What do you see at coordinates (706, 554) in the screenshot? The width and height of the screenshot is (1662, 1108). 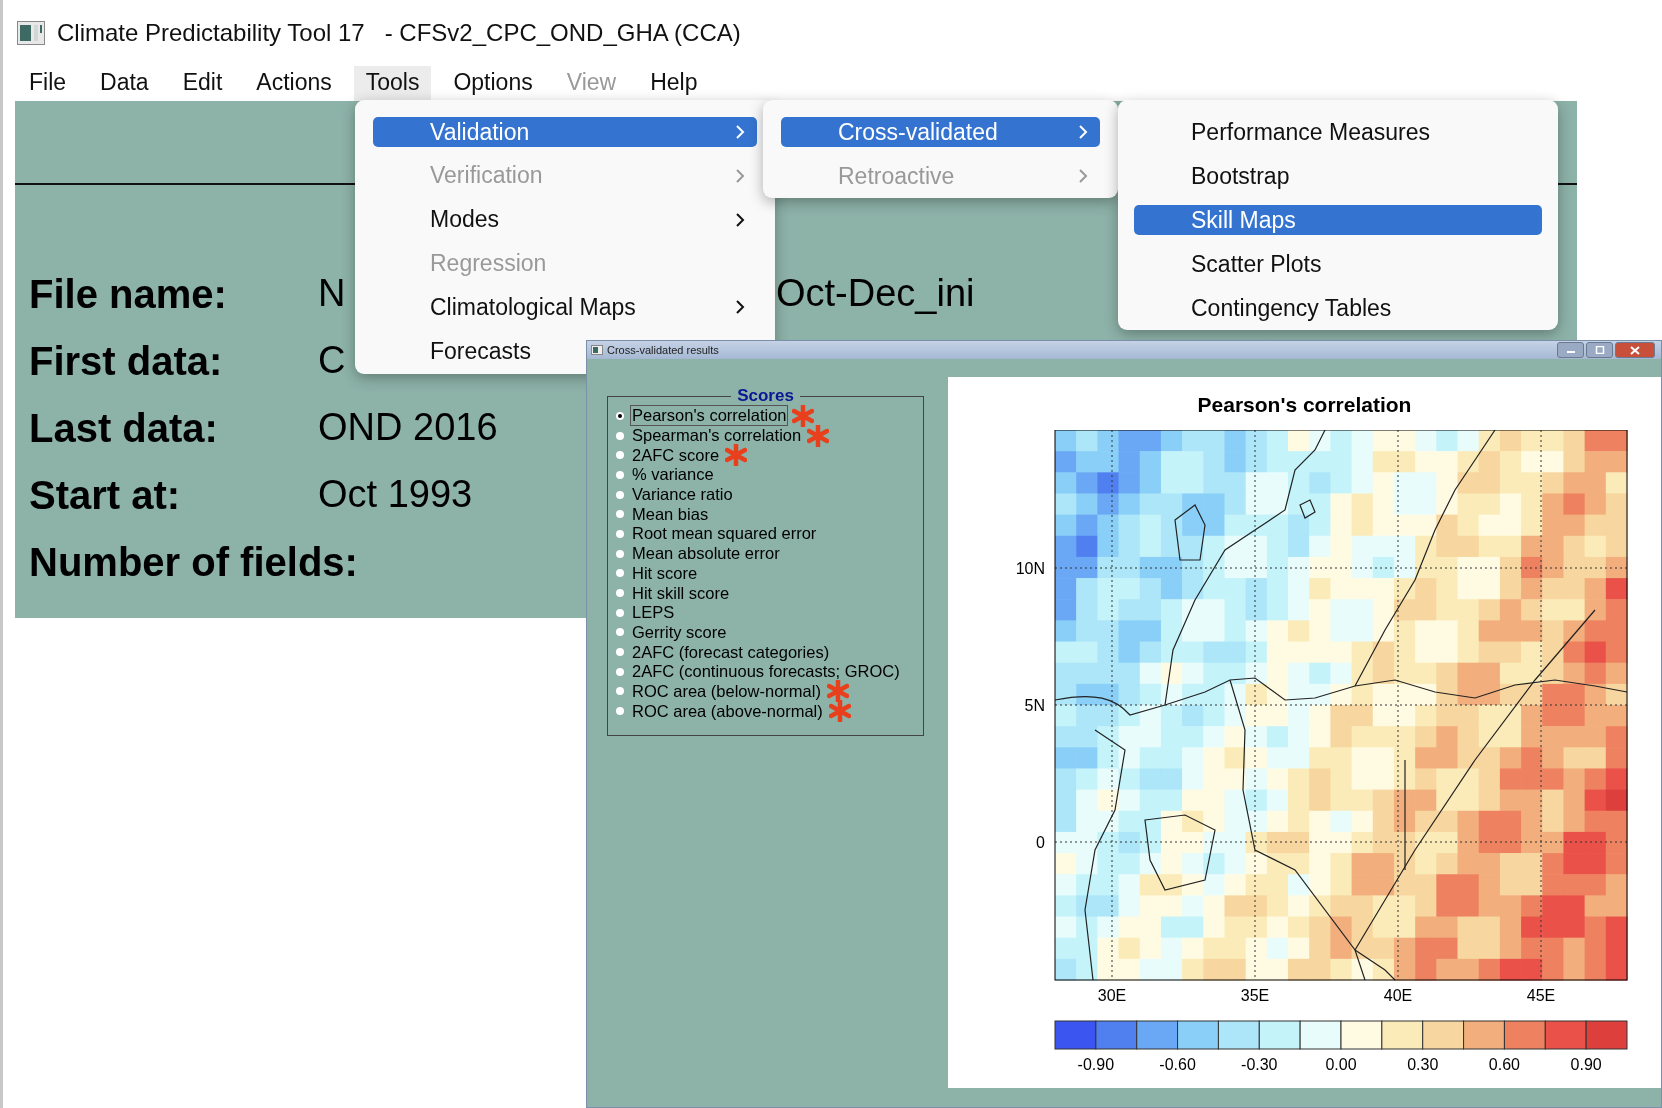 I see `option-label: Mean absolute error` at bounding box center [706, 554].